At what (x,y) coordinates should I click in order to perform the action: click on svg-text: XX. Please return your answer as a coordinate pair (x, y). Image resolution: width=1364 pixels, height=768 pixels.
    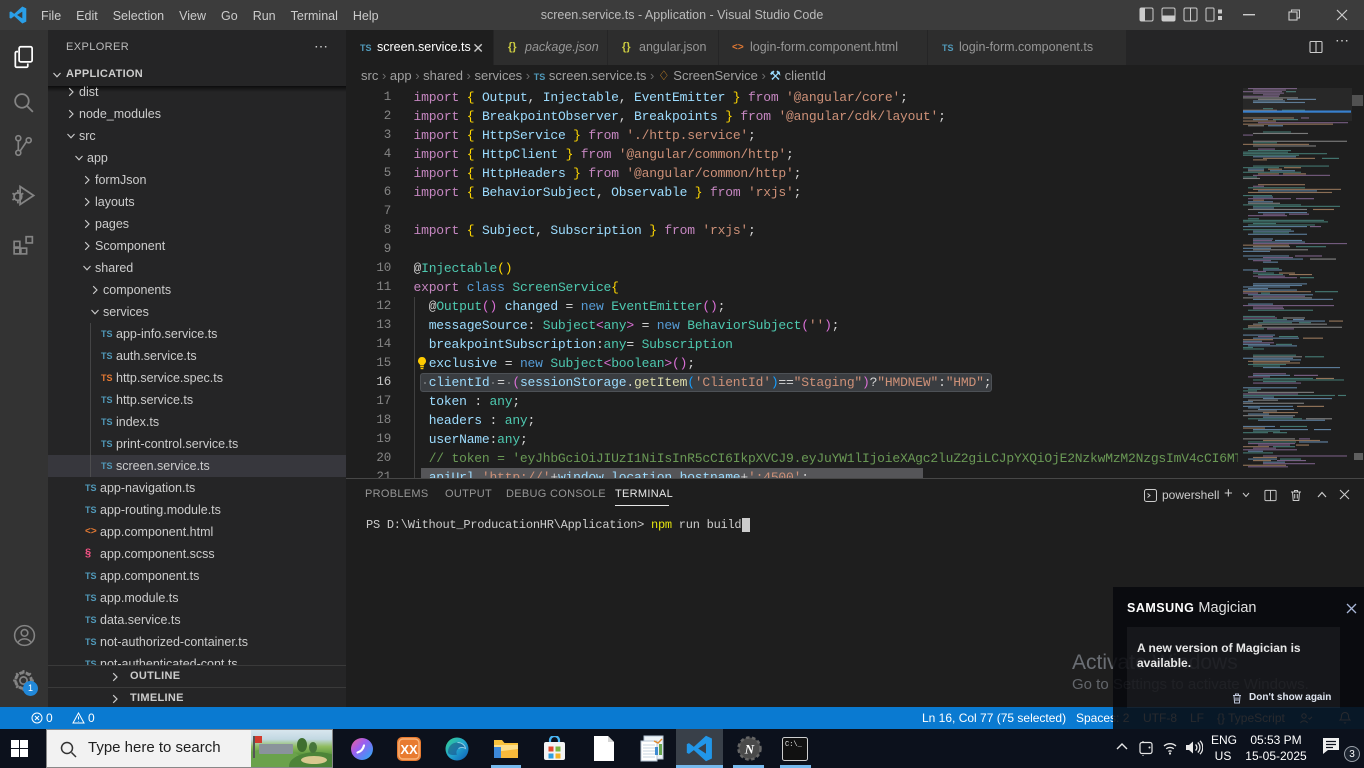
    Looking at the image, I should click on (409, 749).